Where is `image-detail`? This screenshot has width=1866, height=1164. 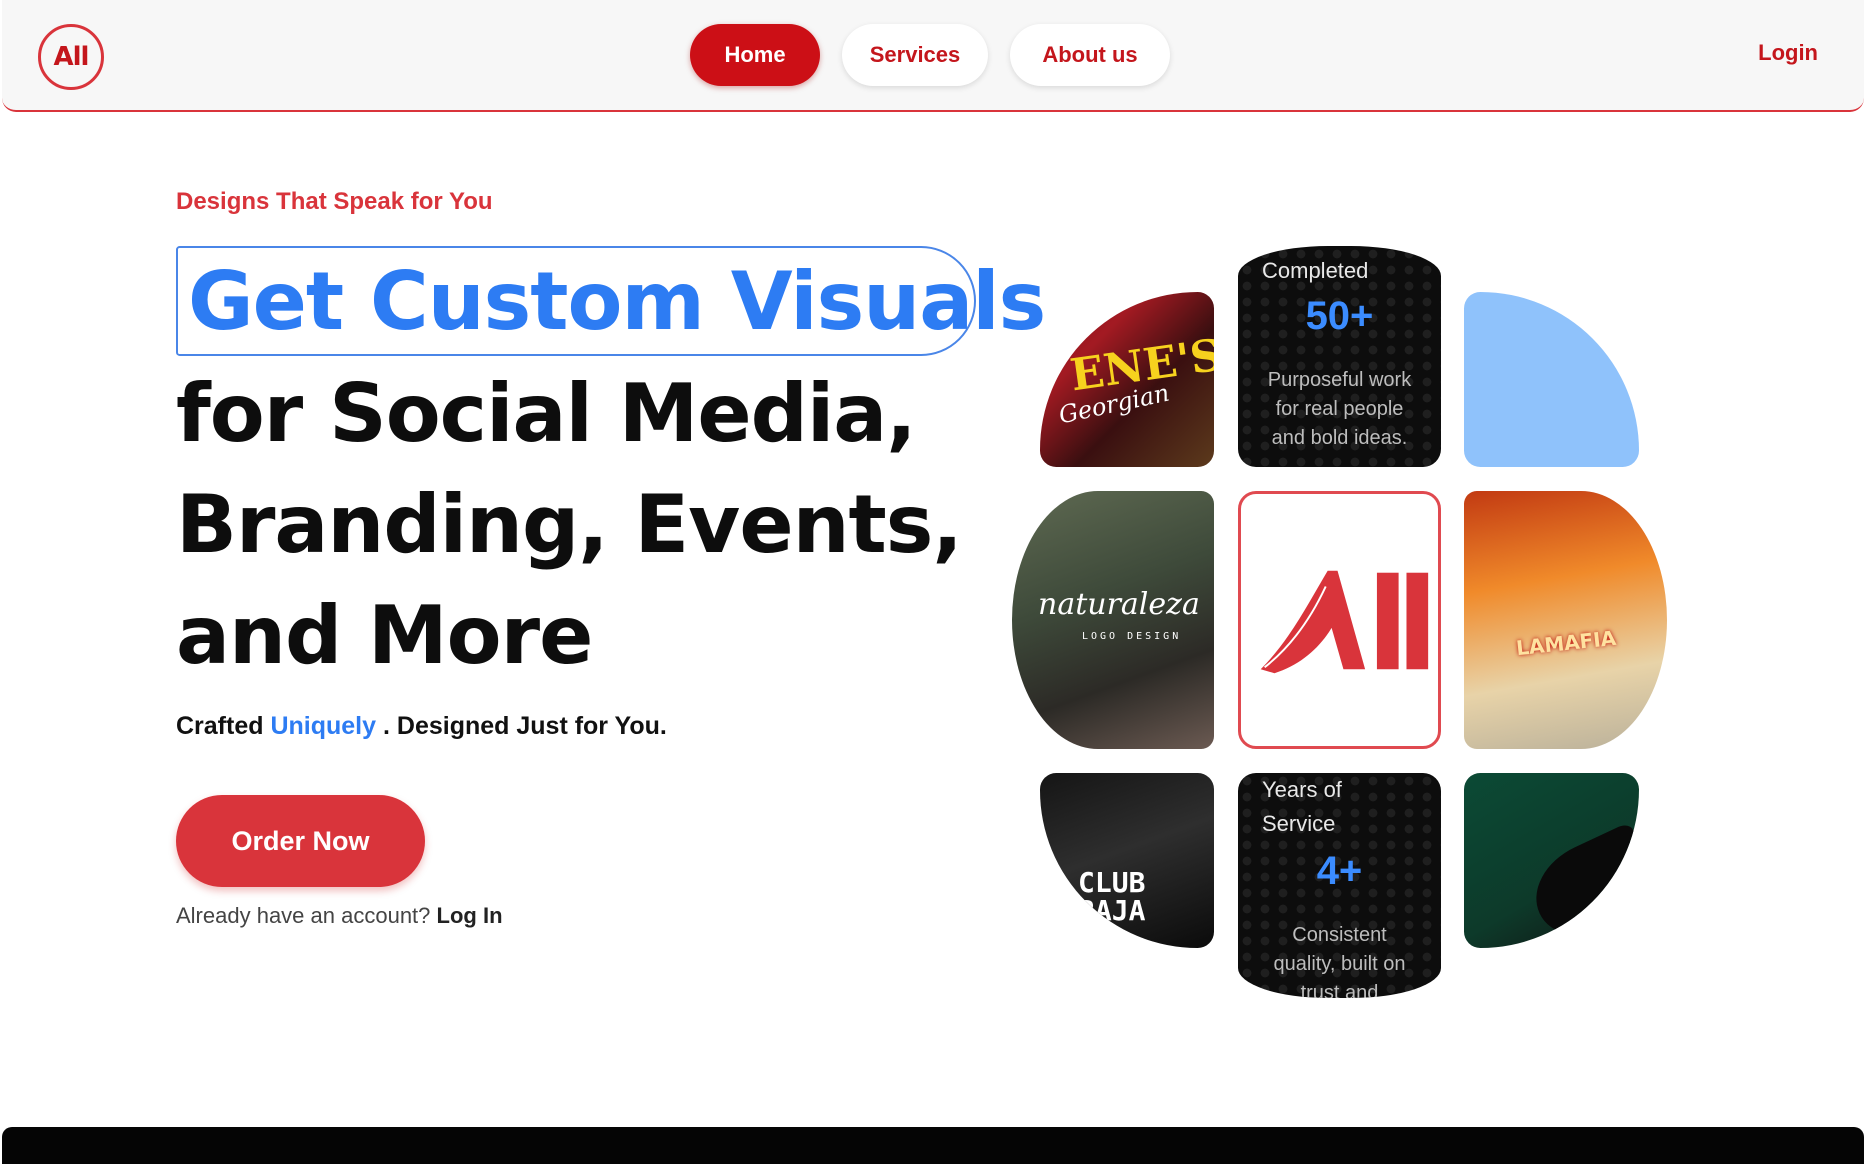 image-detail is located at coordinates (1579, 884).